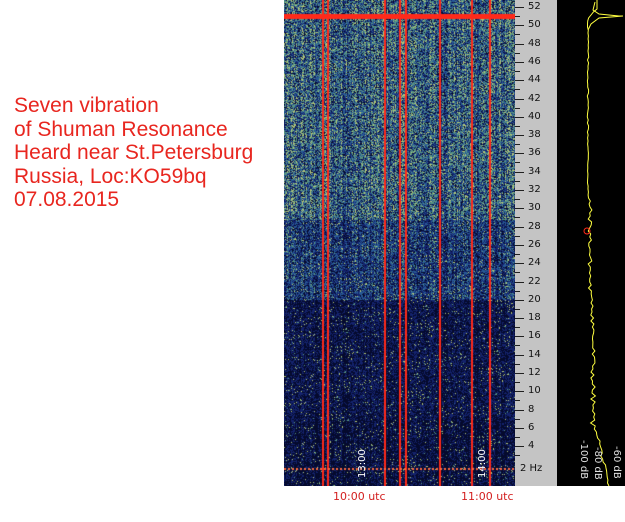  Describe the element at coordinates (536, 79) in the screenshot. I see `frequency-tick-44: 44` at that location.